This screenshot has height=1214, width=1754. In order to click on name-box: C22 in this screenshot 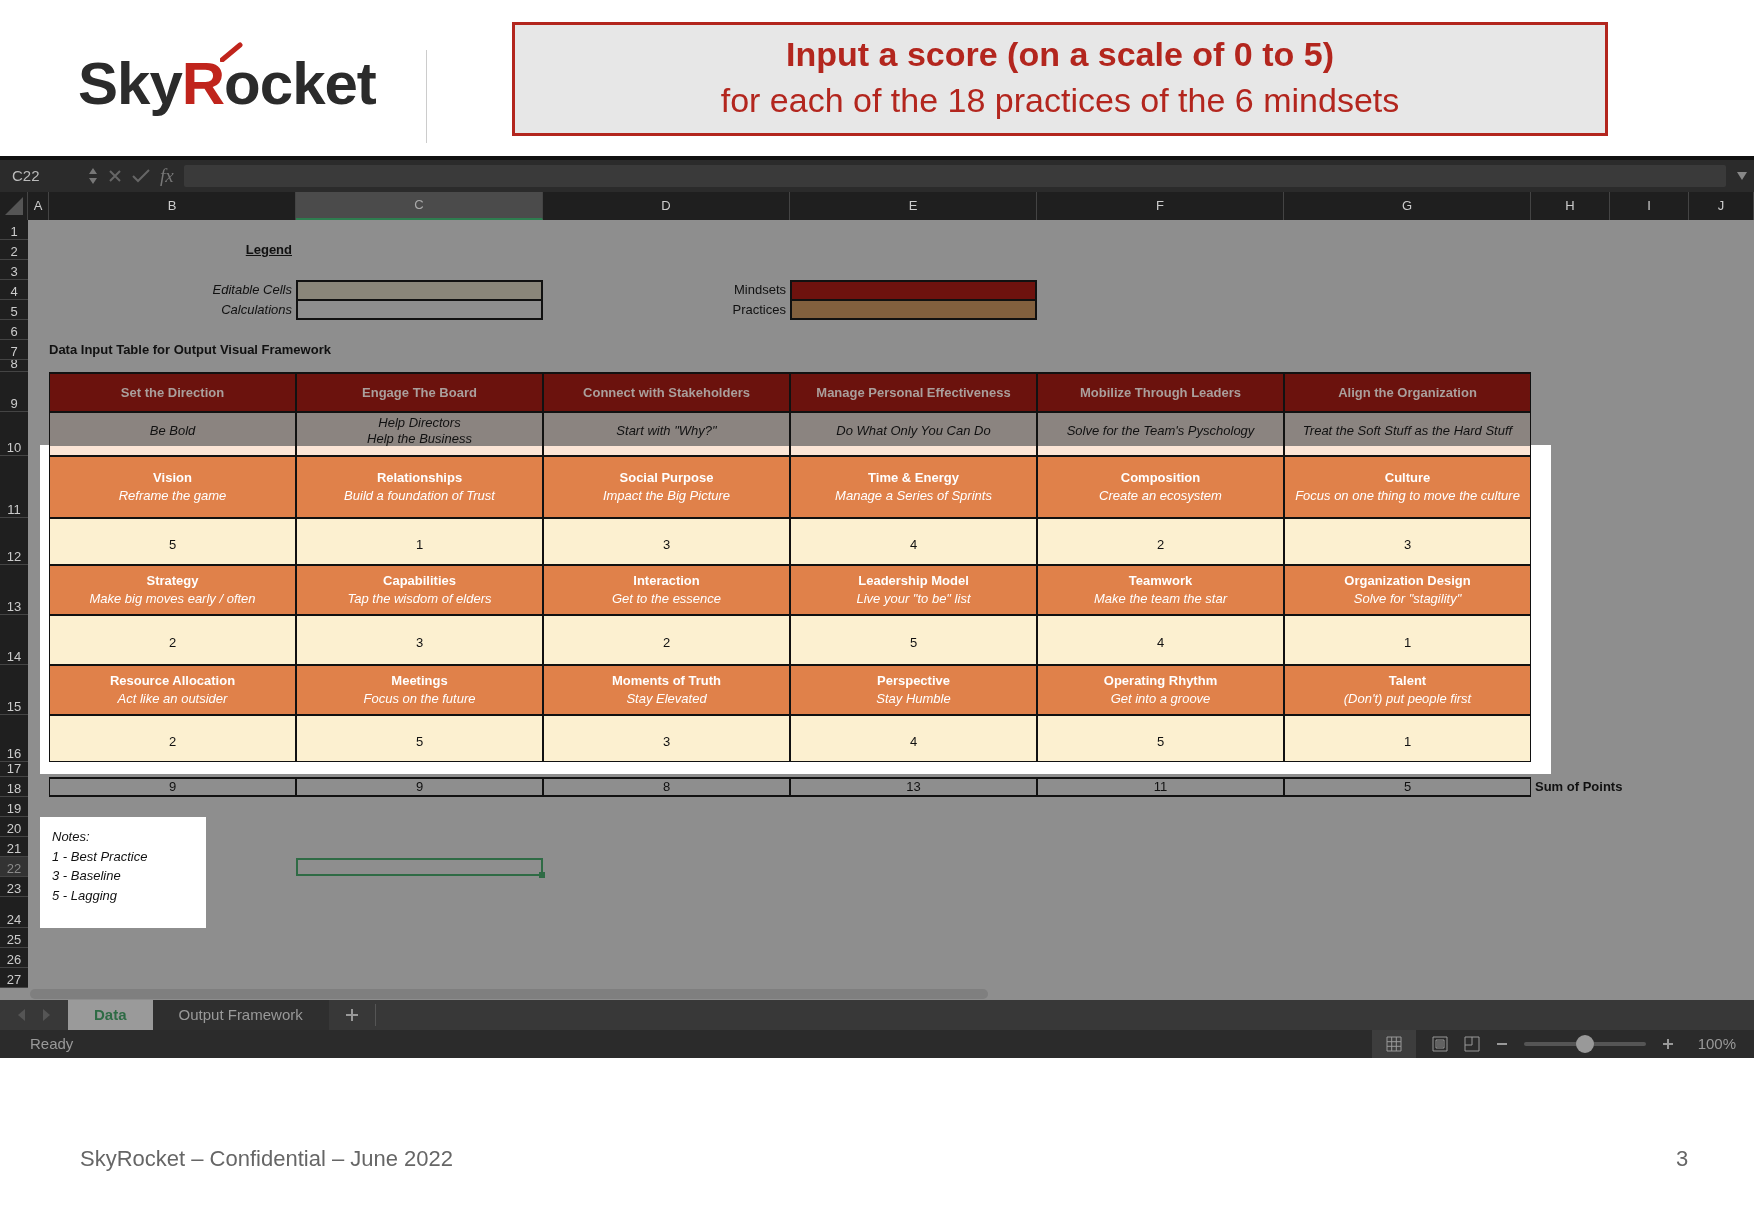, I will do `click(52, 176)`.